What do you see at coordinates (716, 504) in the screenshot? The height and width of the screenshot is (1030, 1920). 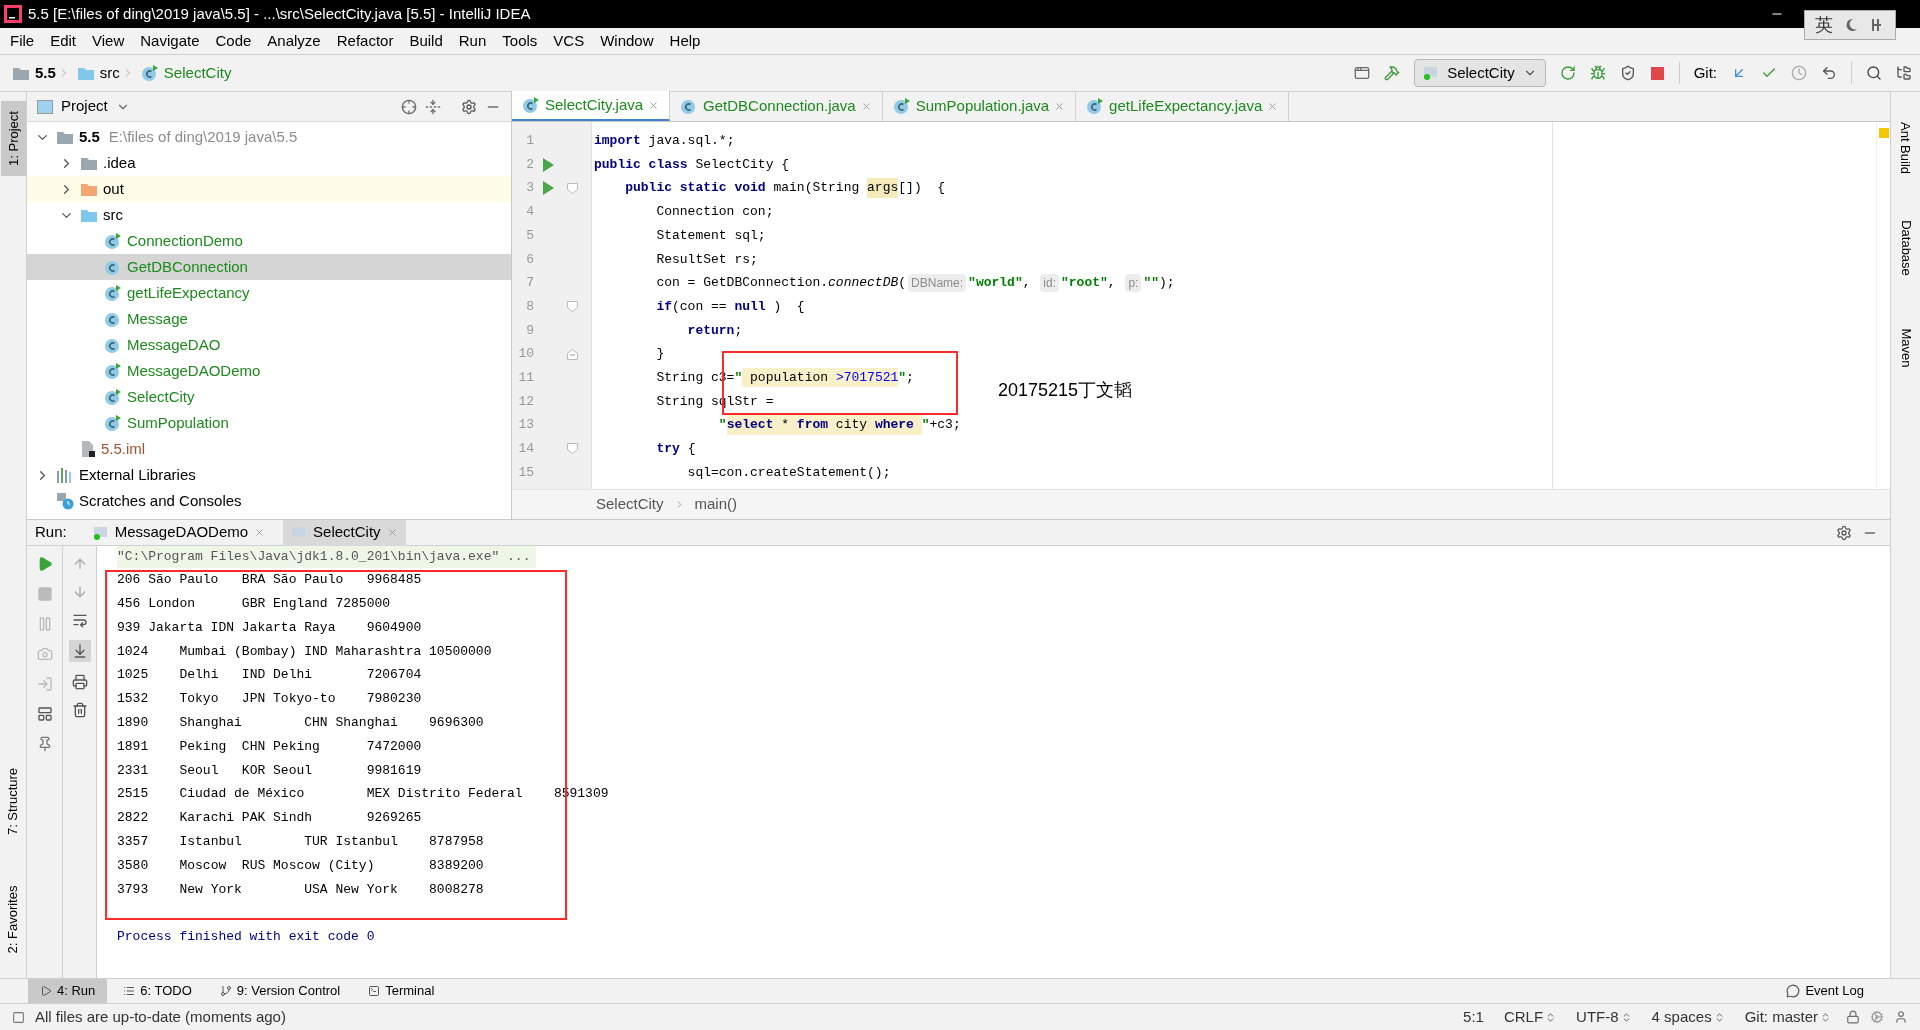 I see `breadcrumb-item: main()` at bounding box center [716, 504].